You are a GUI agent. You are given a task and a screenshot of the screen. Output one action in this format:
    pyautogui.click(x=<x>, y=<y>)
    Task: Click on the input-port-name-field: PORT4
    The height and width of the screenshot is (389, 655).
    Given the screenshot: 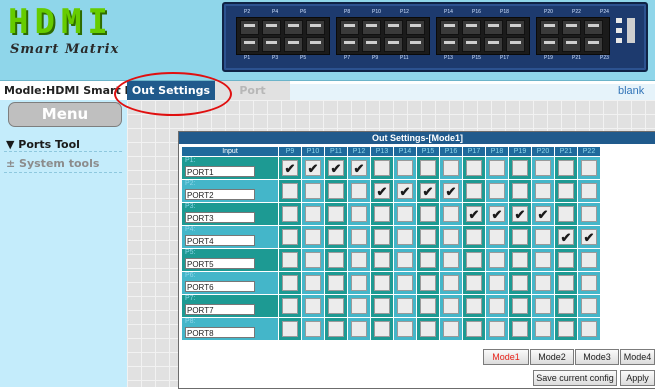 What is the action you would take?
    pyautogui.click(x=220, y=240)
    